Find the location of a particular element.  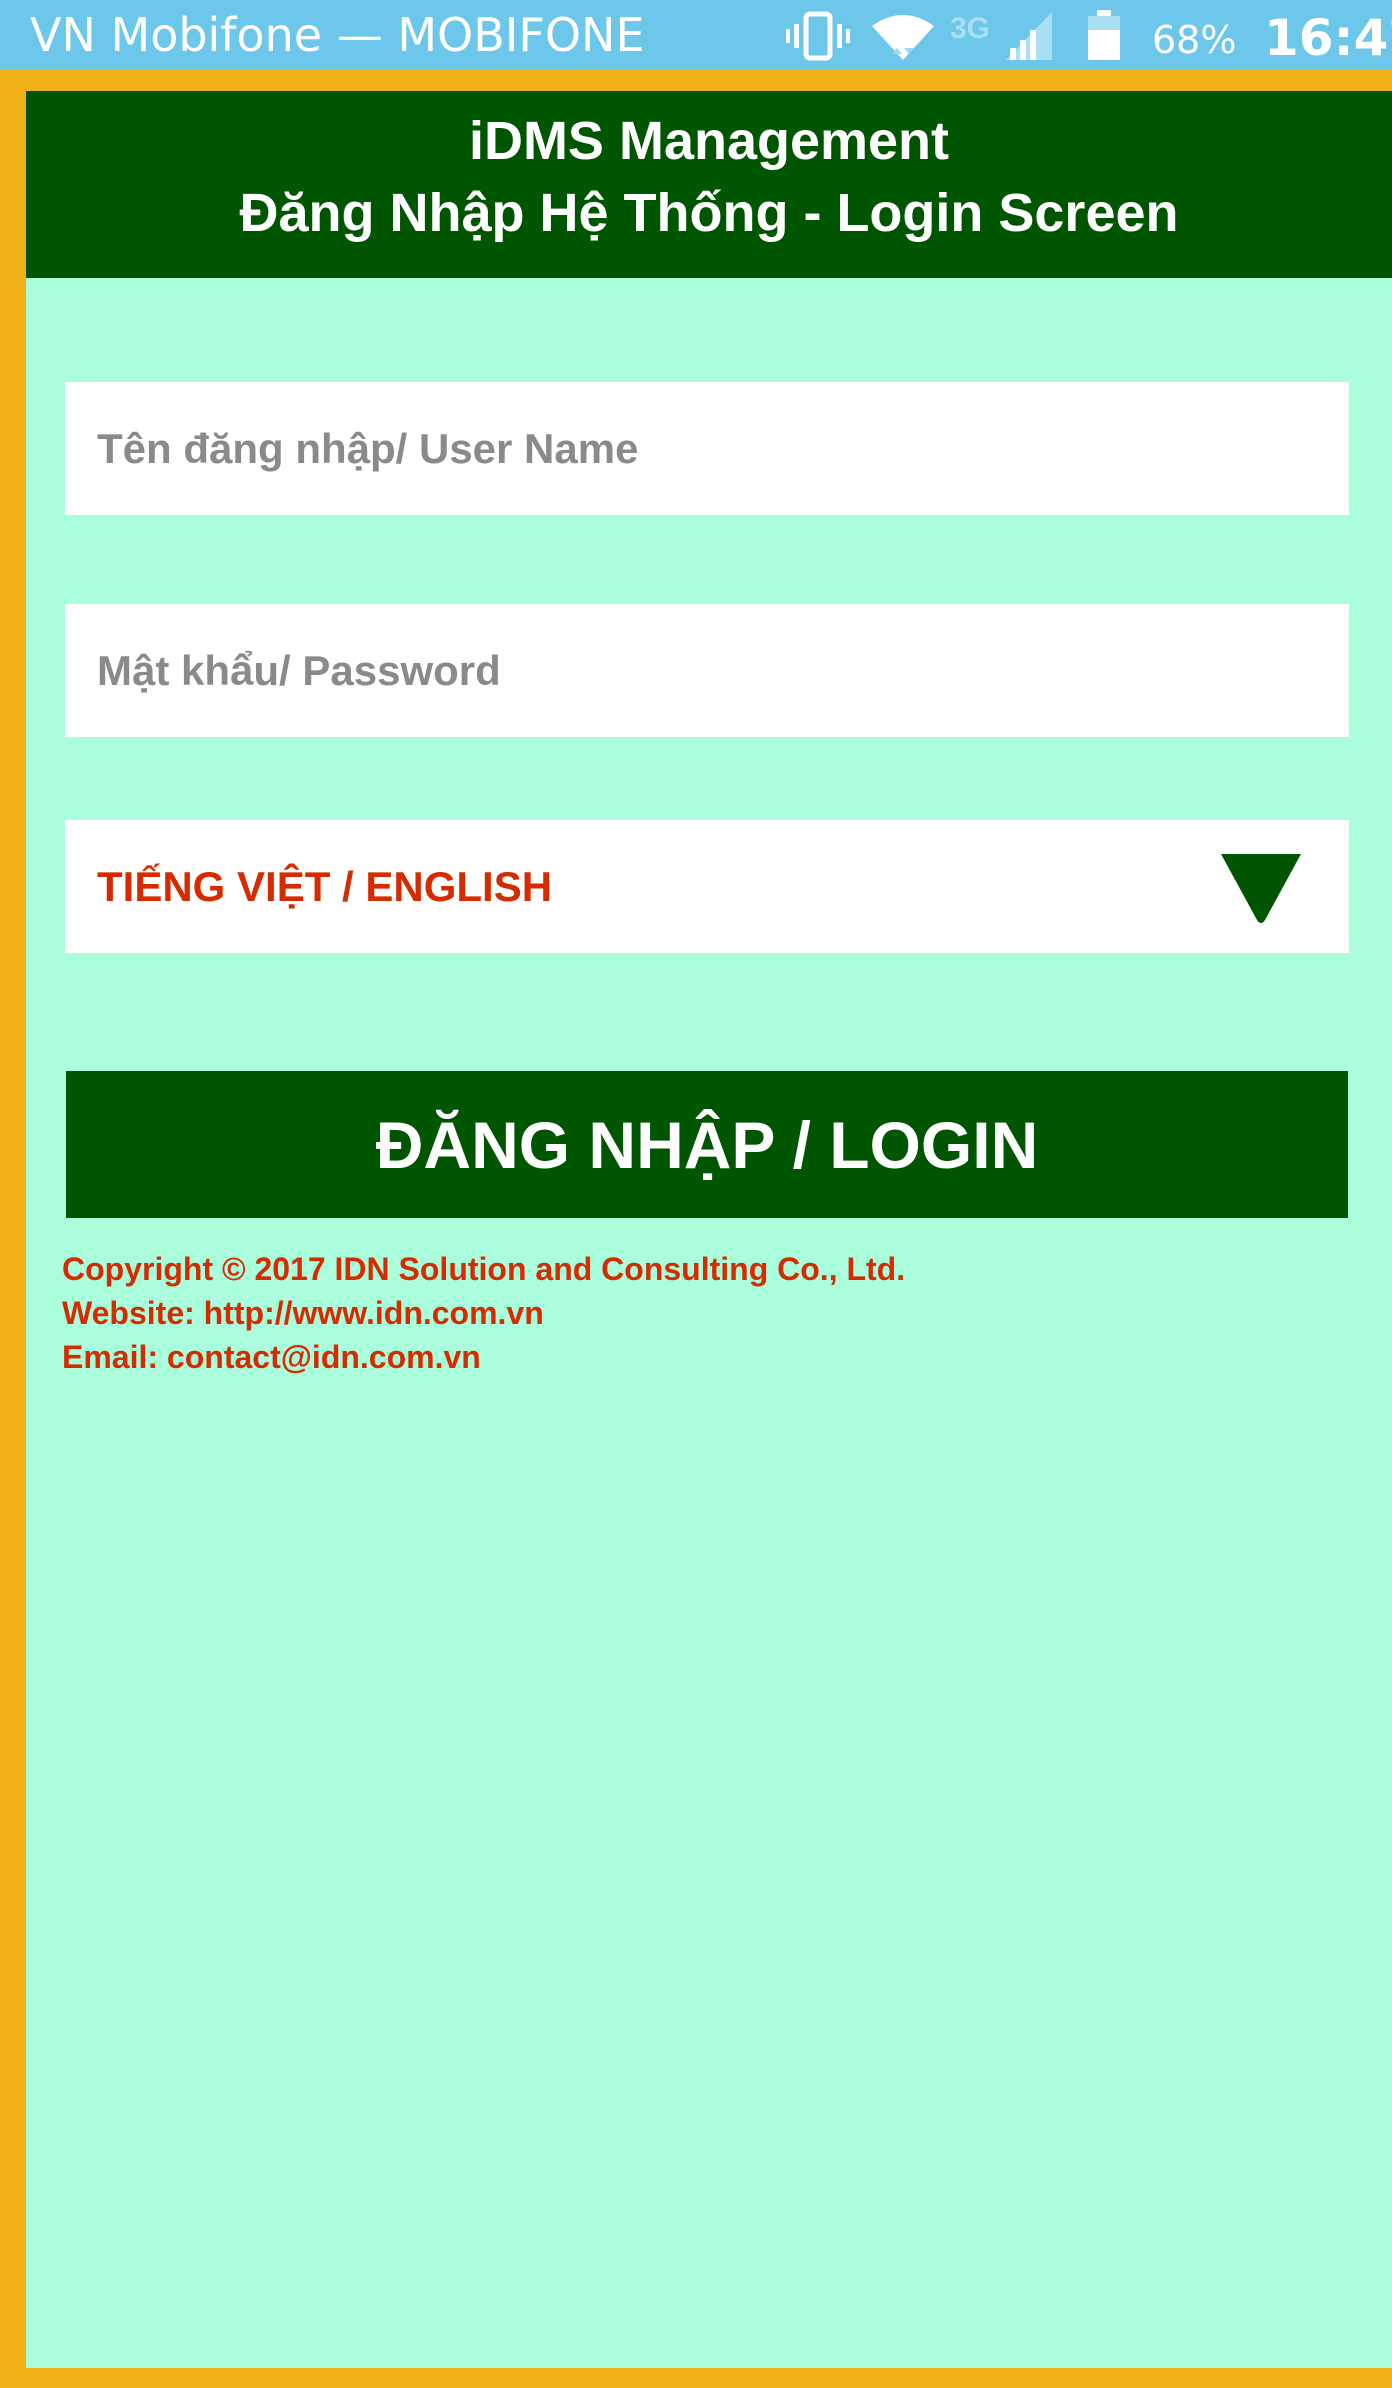

wifi-icon is located at coordinates (905, 36).